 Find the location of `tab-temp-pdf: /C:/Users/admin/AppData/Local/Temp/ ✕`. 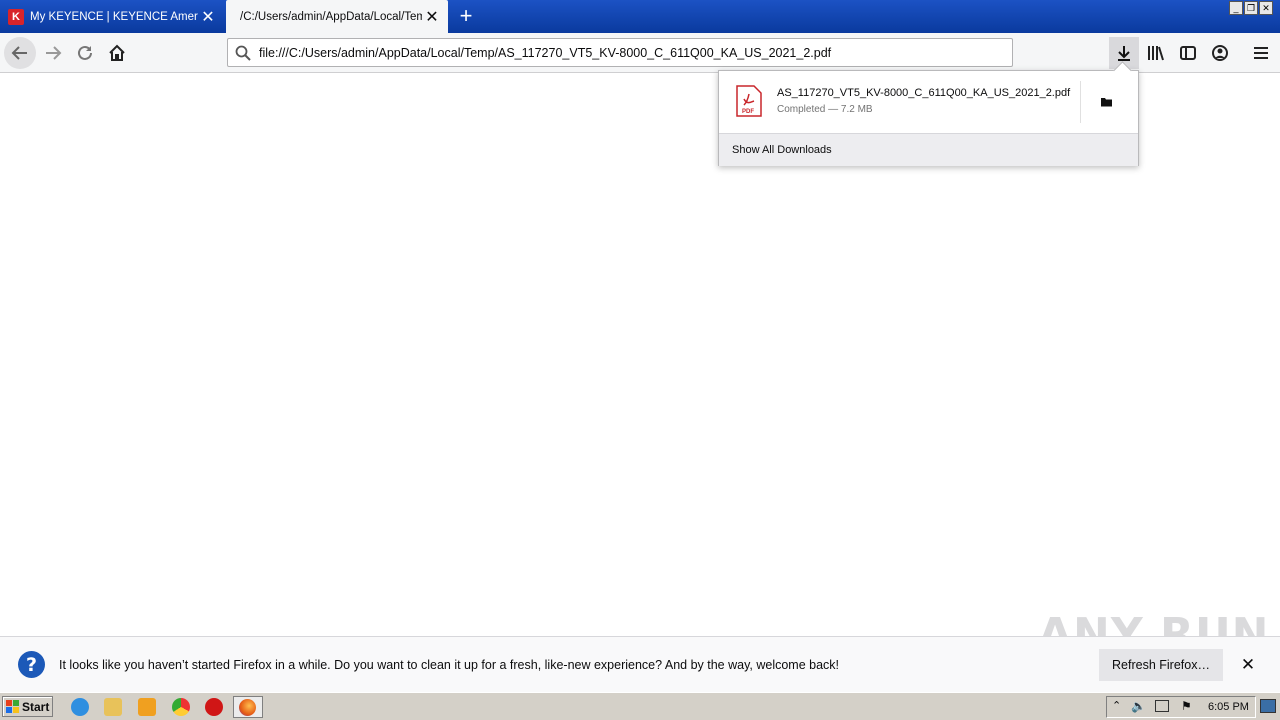

tab-temp-pdf: /C:/Users/admin/AppData/Local/Temp/ ✕ is located at coordinates (337, 16).